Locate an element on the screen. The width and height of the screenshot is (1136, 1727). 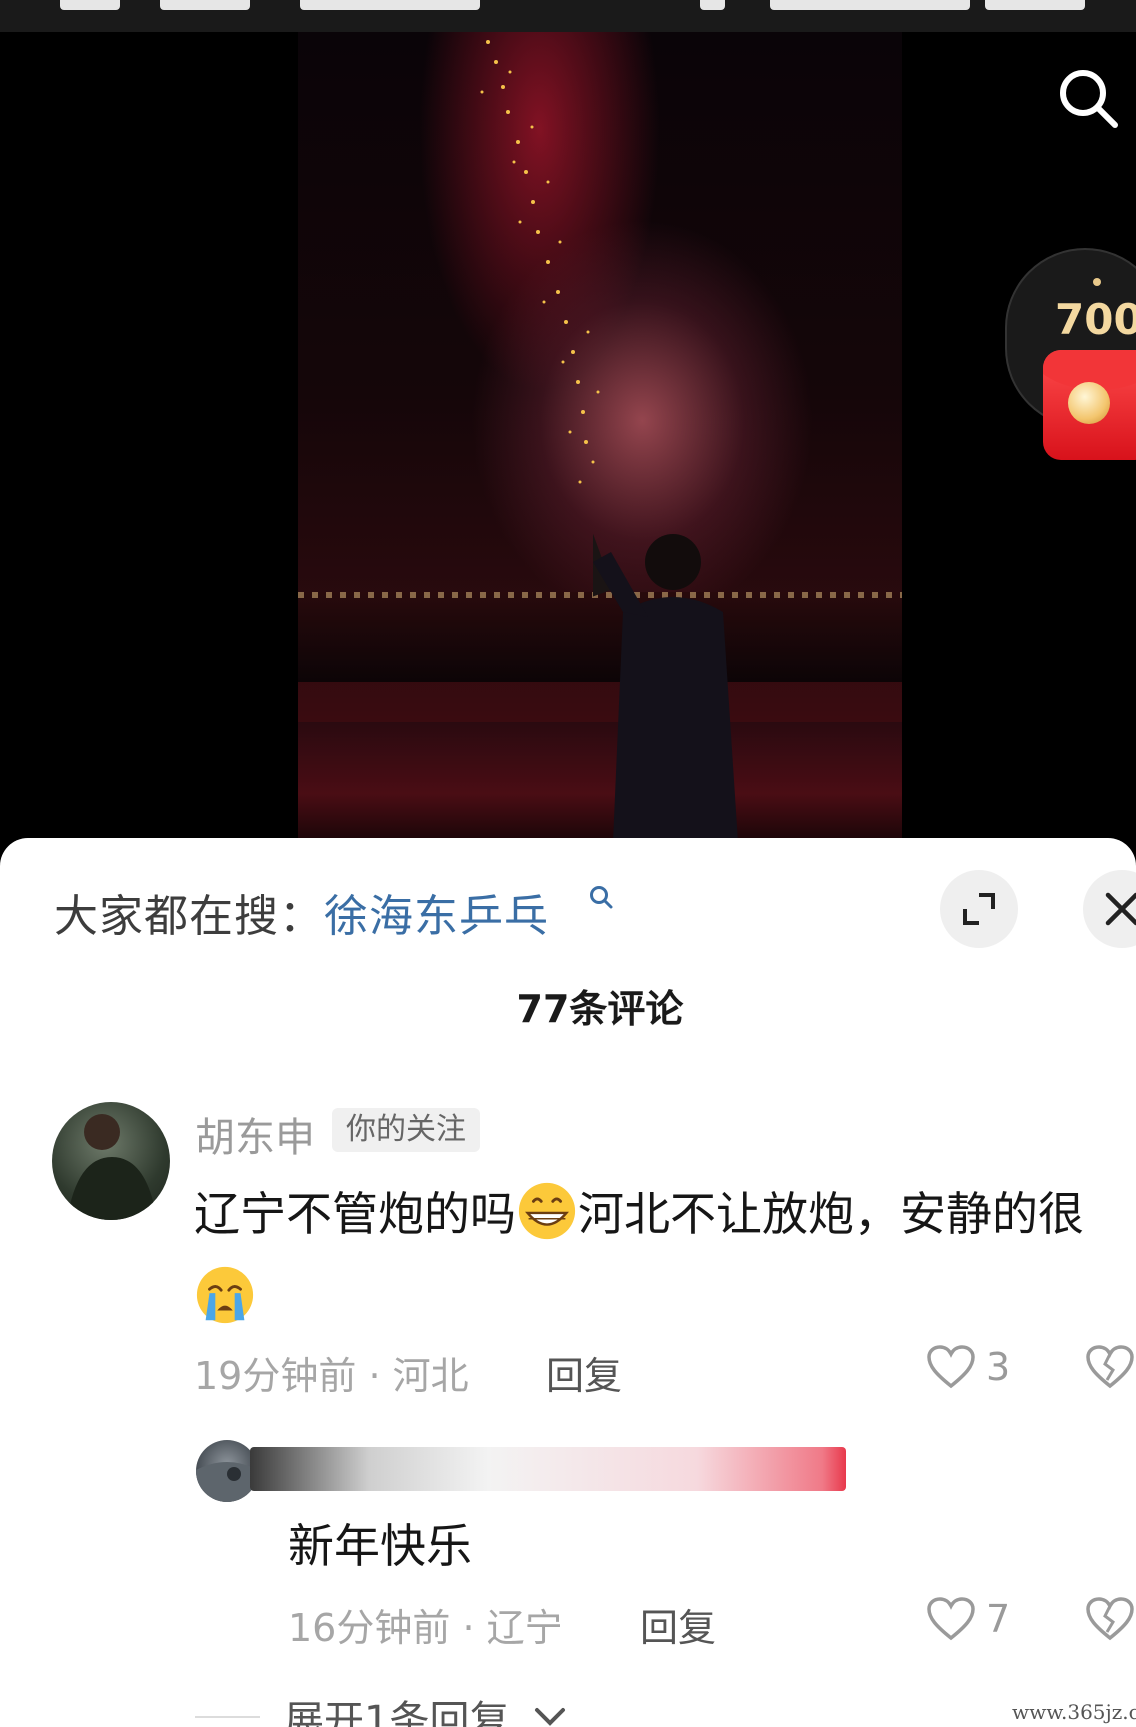
reply-button: 回复 is located at coordinates (584, 1372).